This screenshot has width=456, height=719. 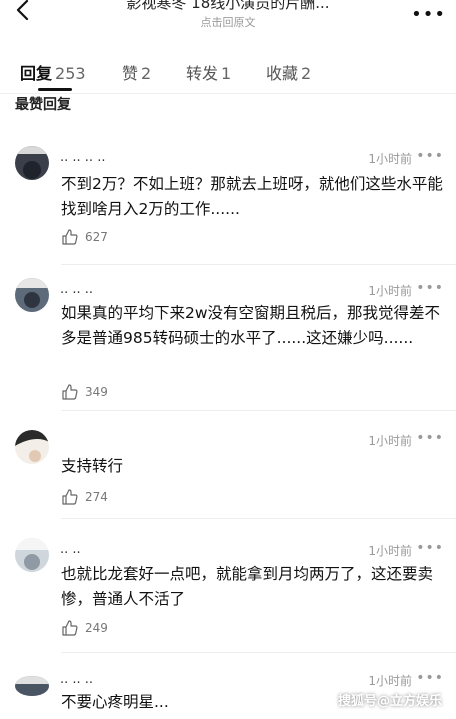 I want to click on tab-likes: 赞2, so click(x=136, y=72).